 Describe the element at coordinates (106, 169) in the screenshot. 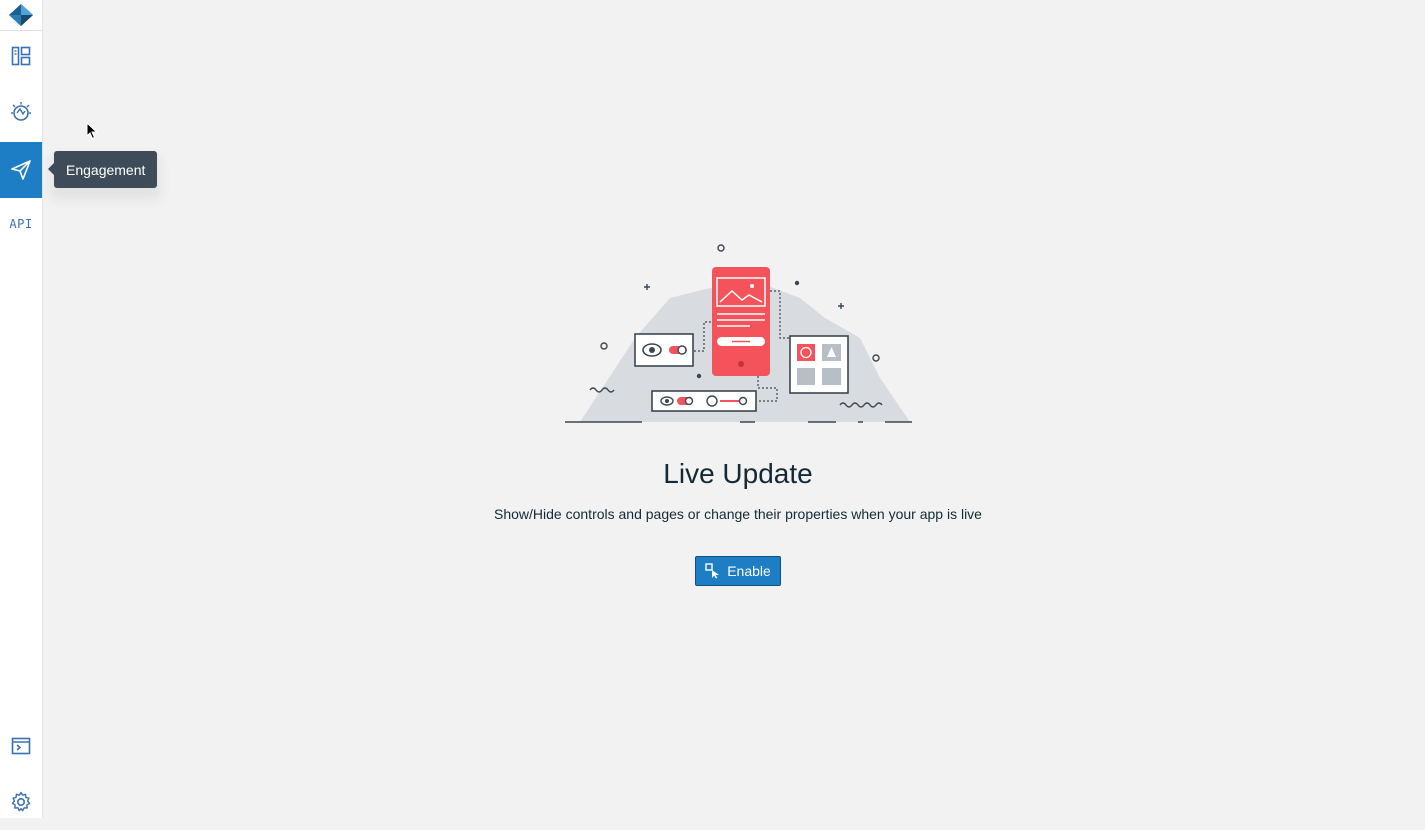

I see `tooltip-text: Engagement` at that location.